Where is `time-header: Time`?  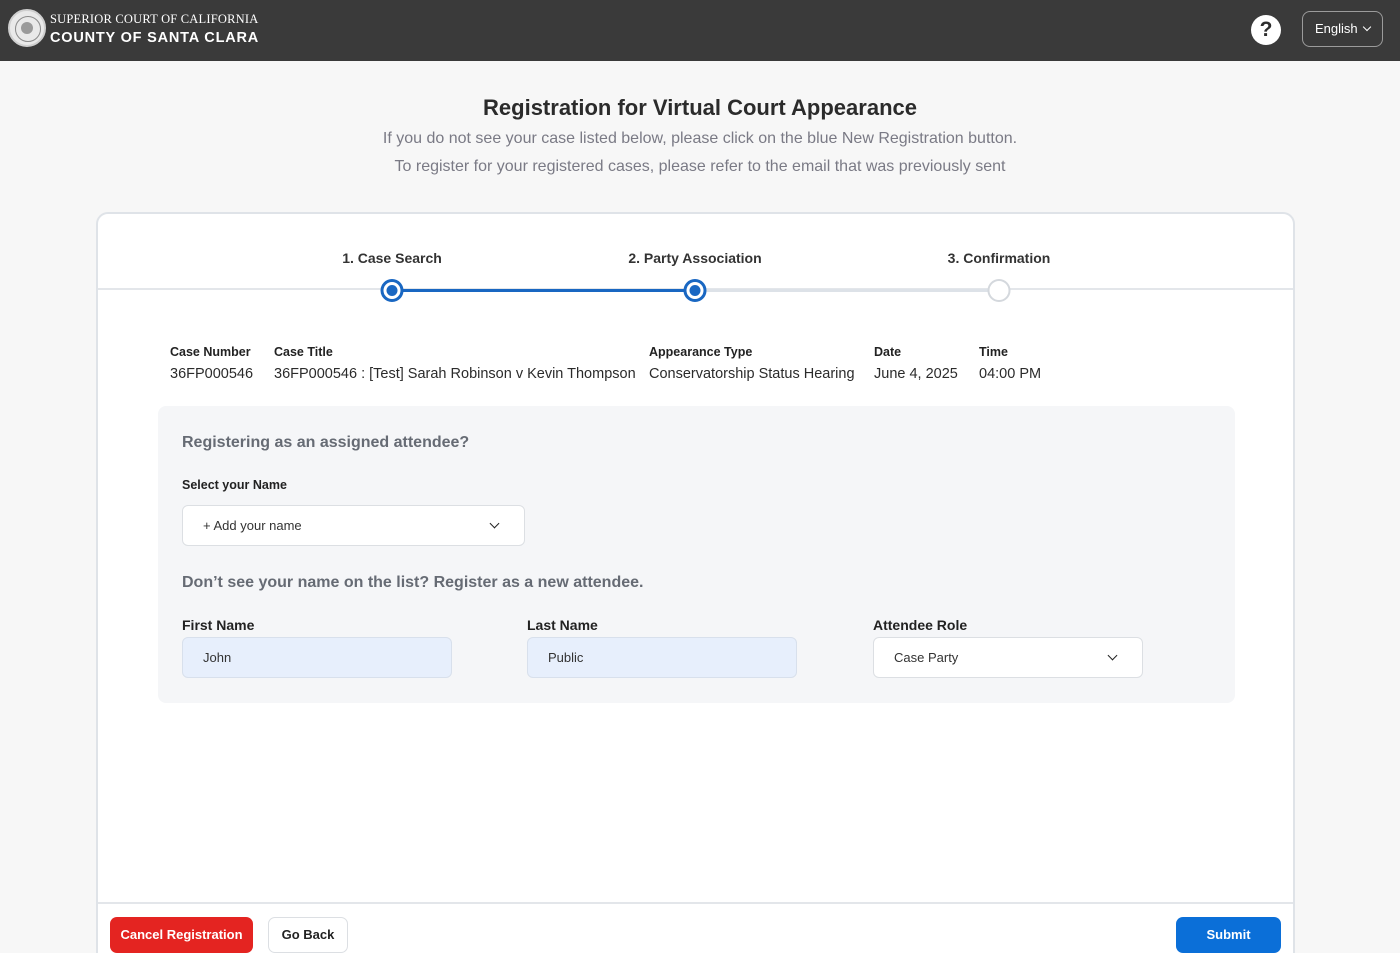
time-header: Time is located at coordinates (993, 352).